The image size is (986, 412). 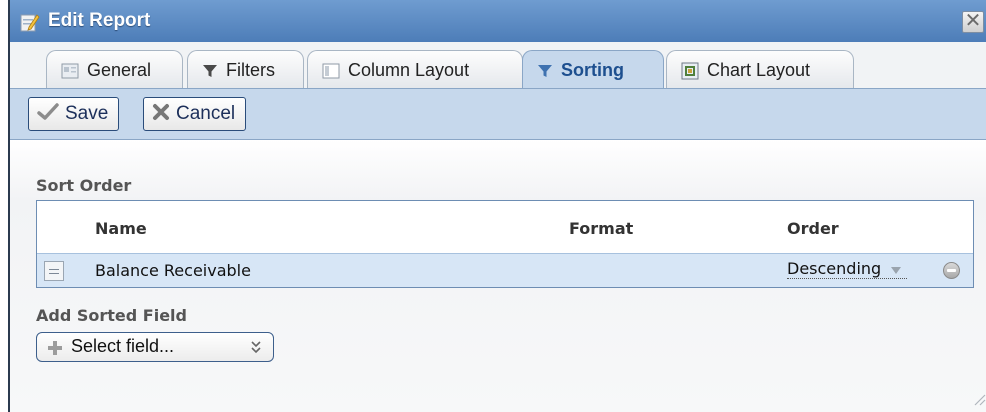 I want to click on save-button: Save, so click(x=74, y=114).